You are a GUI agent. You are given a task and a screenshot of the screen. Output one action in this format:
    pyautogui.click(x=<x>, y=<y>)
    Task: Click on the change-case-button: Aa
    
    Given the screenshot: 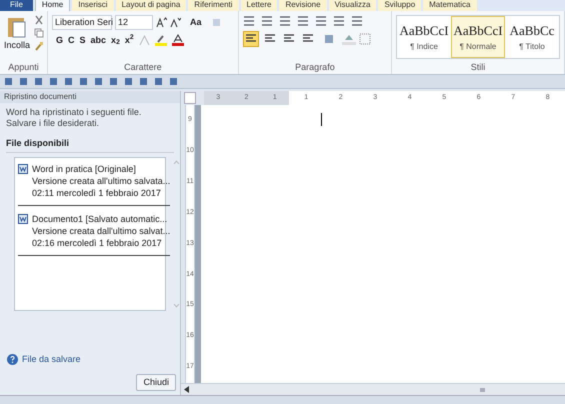 What is the action you would take?
    pyautogui.click(x=196, y=23)
    